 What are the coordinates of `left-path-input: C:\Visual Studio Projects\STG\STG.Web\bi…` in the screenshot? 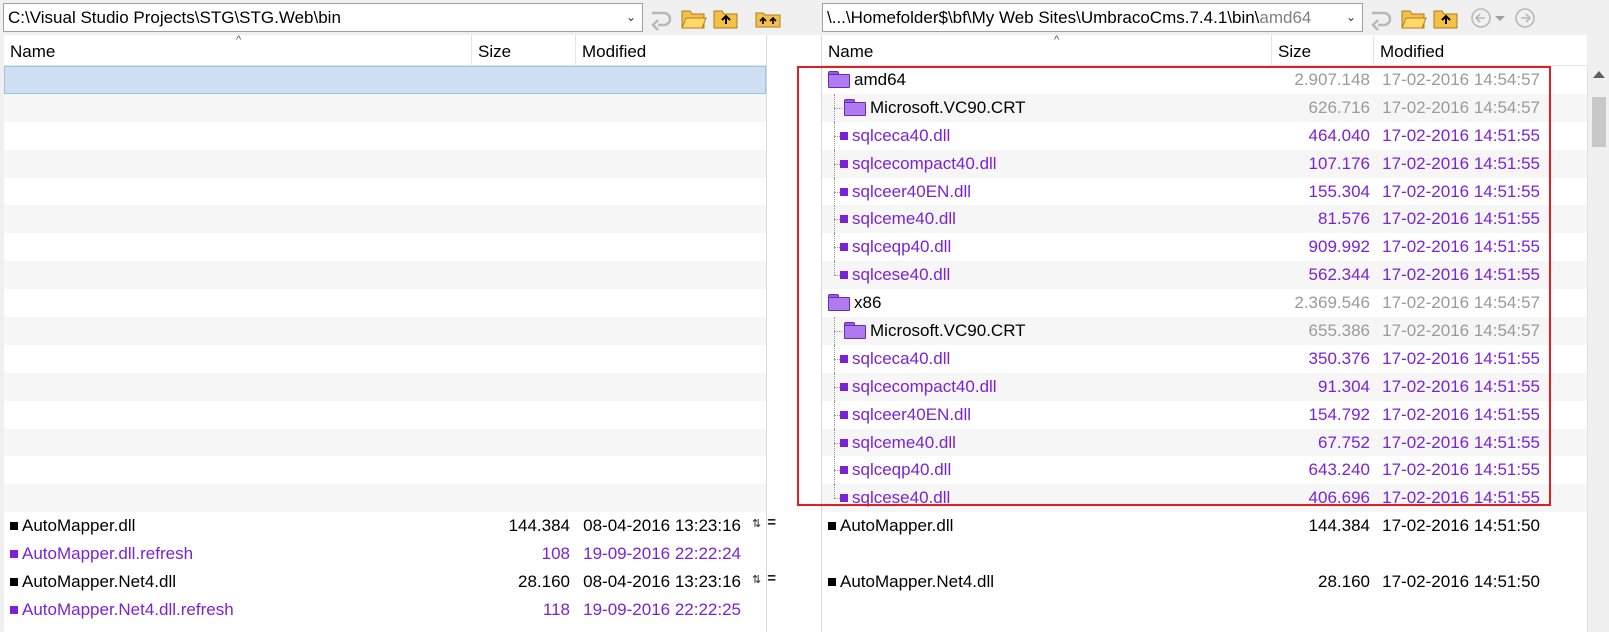 It's located at (323, 17).